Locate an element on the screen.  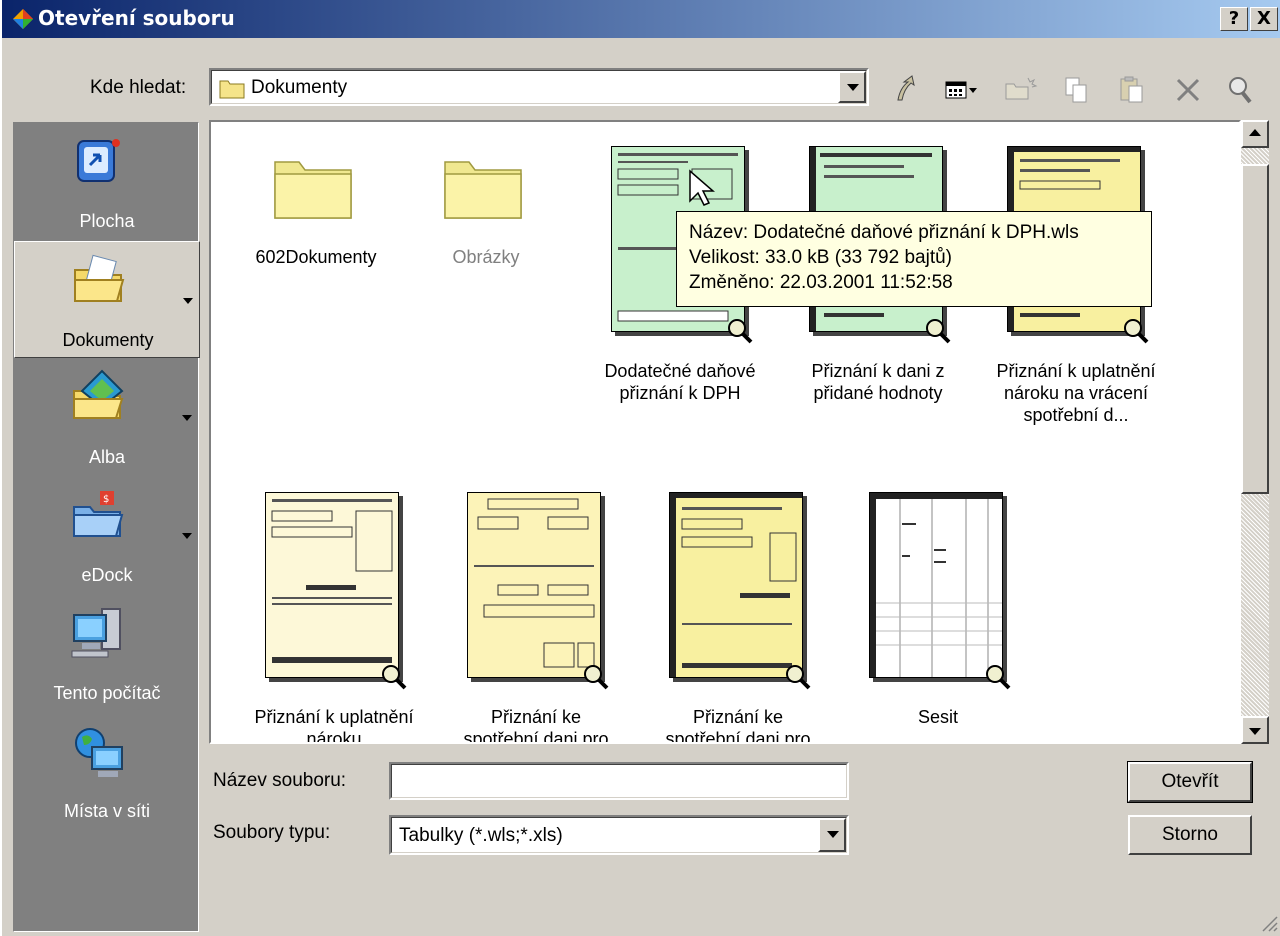
place-label: Místa v síti is located at coordinates (106, 811).